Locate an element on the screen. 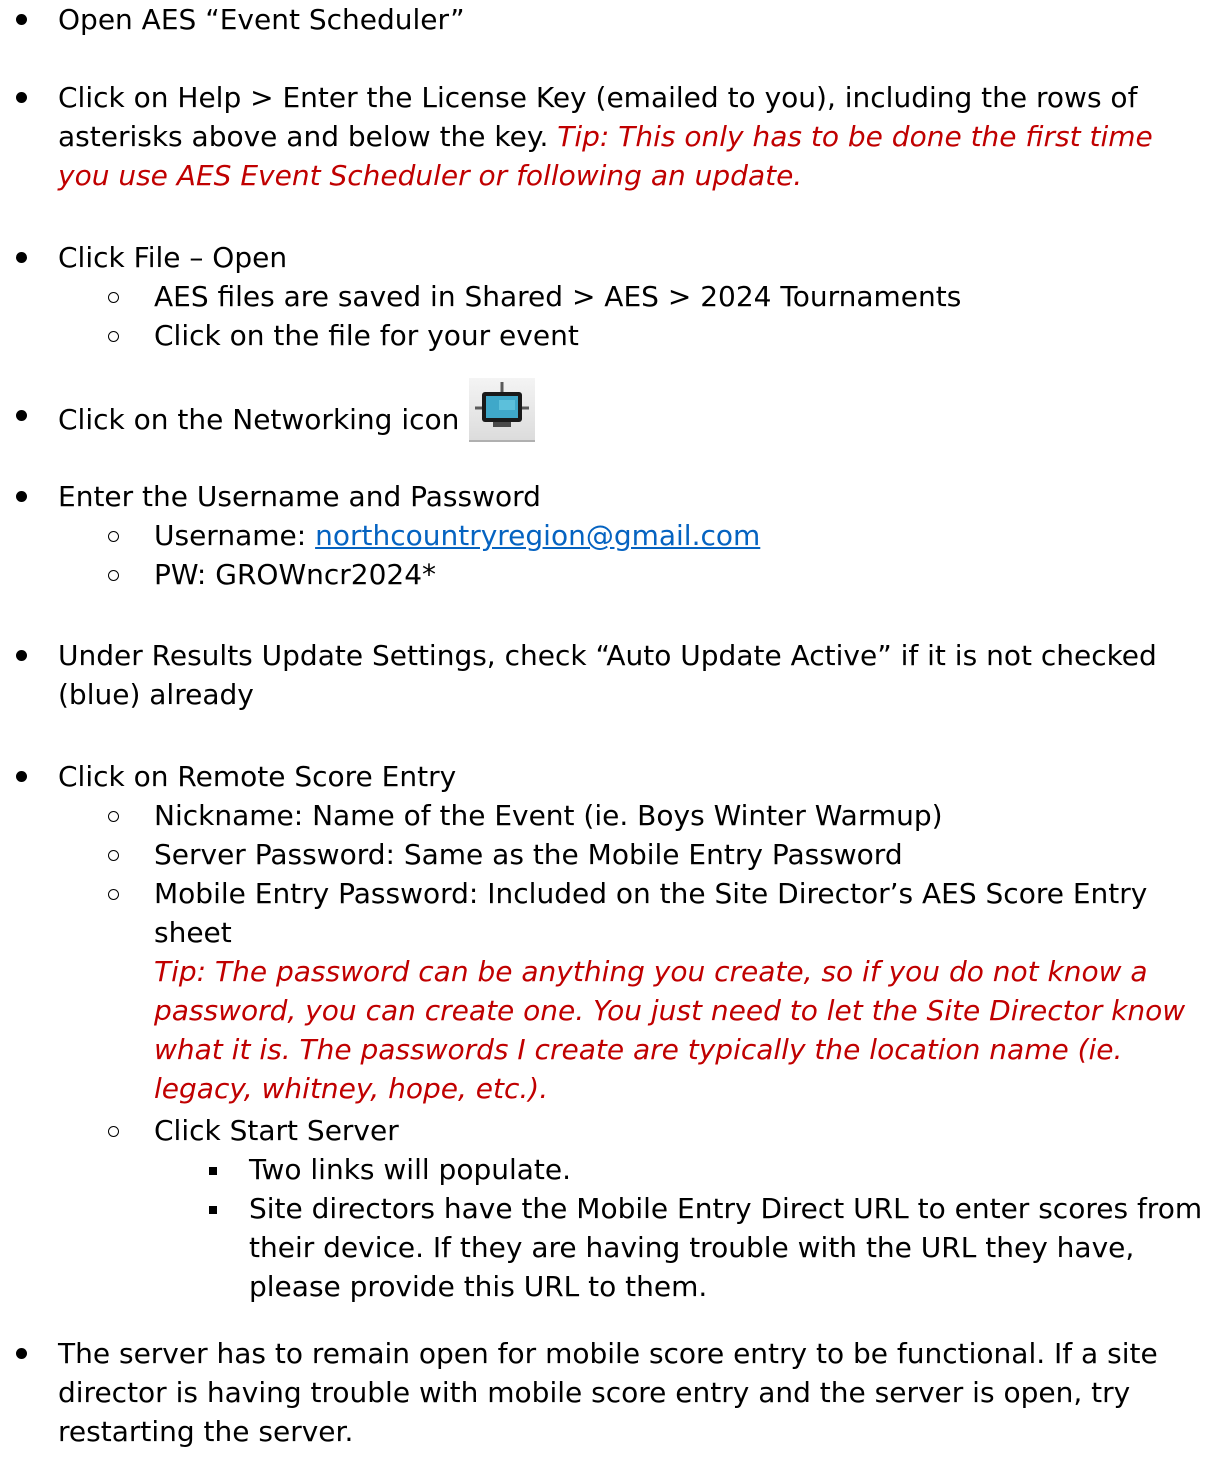 The width and height of the screenshot is (1220, 1460). step-open-event-scheduler: Open AES “Event Scheduler” is located at coordinates (261, 19).